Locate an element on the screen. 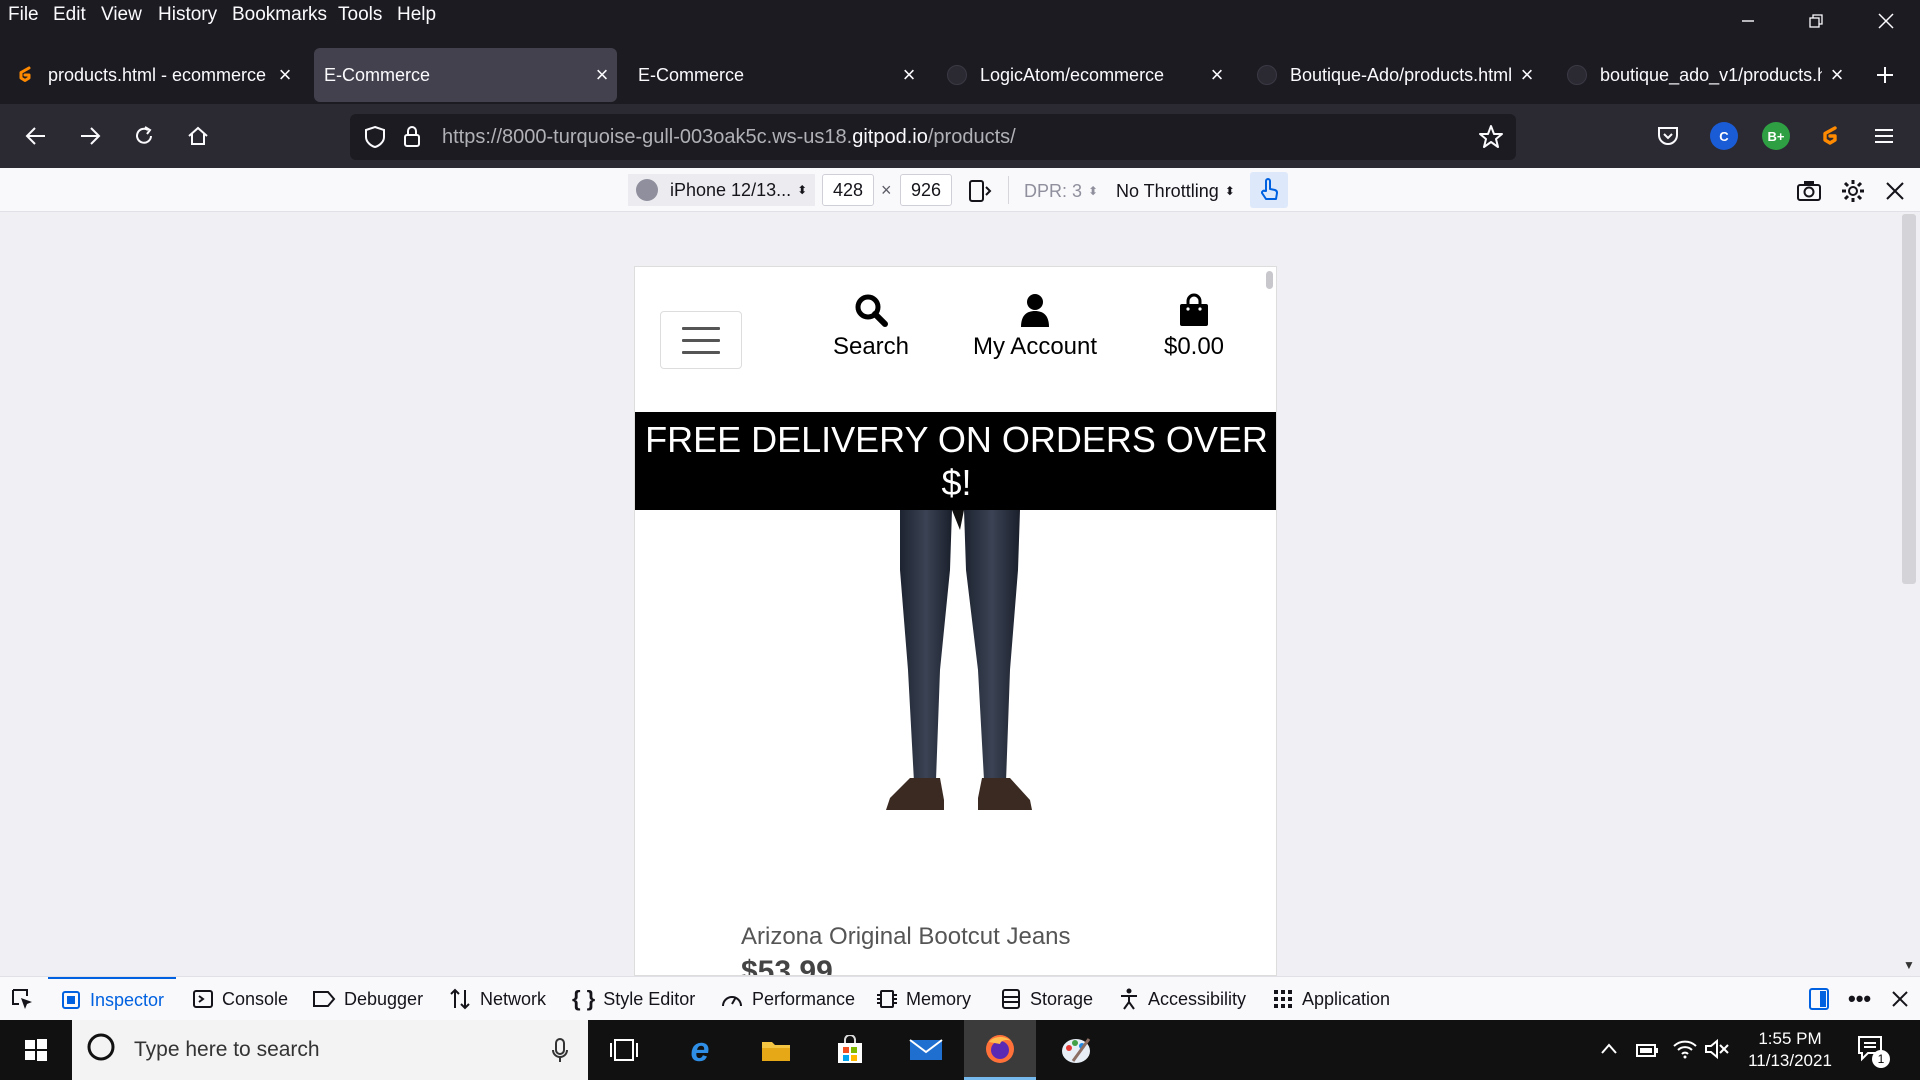 The image size is (1920, 1080). dock-side-button is located at coordinates (1819, 999).